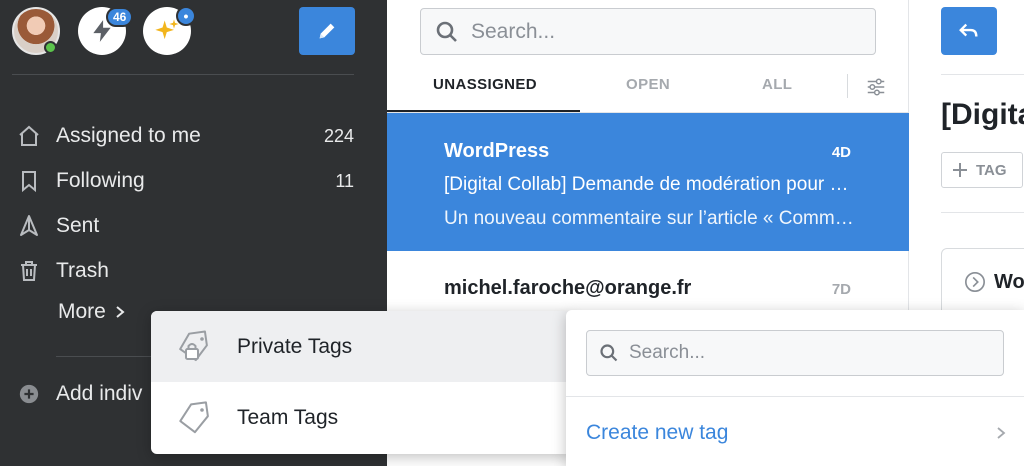 This screenshot has height=466, width=1024. What do you see at coordinates (295, 346) in the screenshot?
I see `menu-item-label: Private Tags` at bounding box center [295, 346].